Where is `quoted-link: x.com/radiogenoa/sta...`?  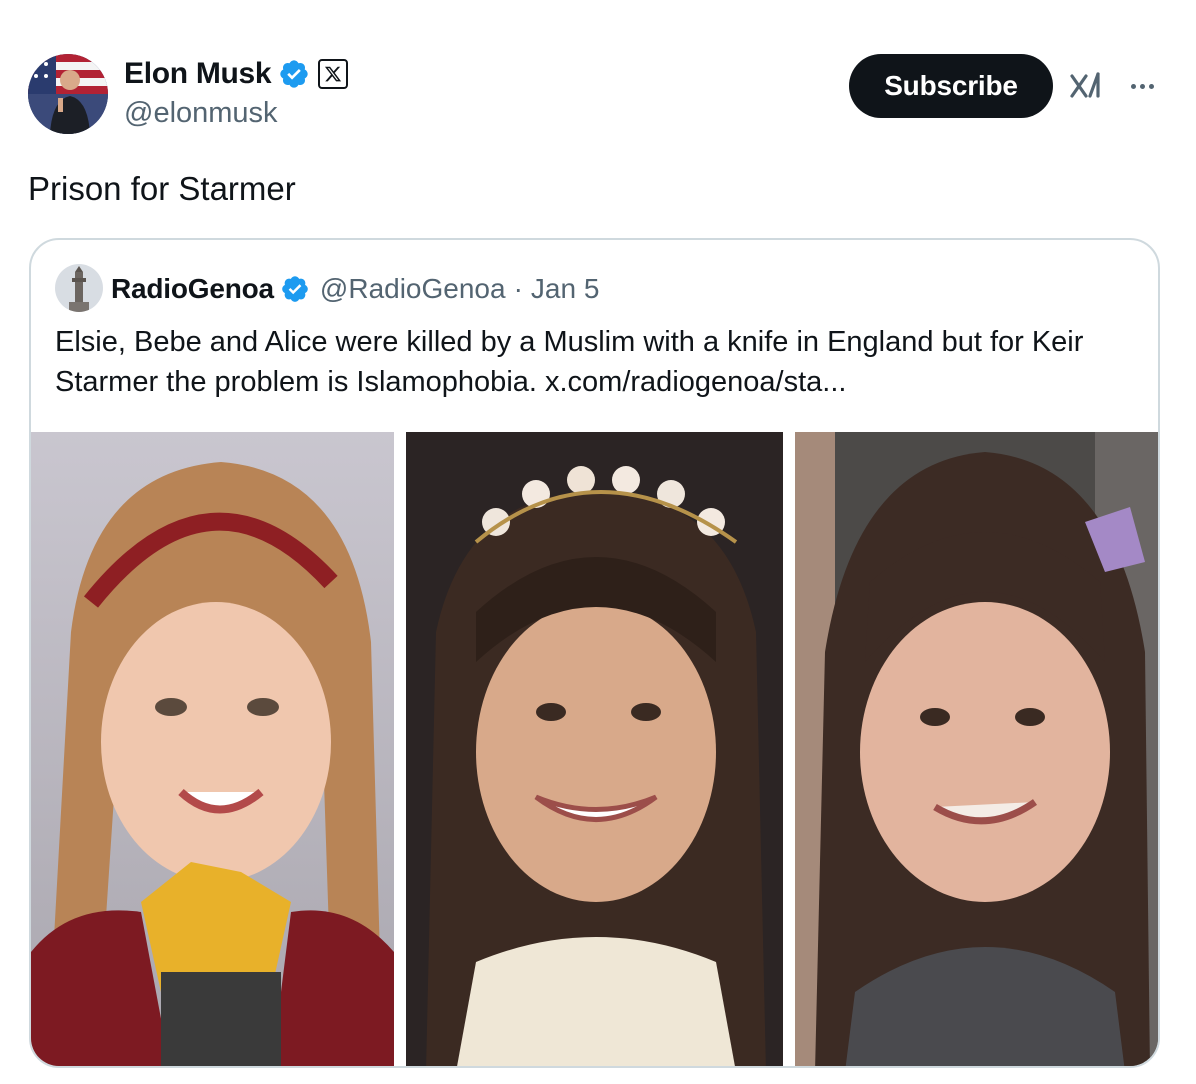 quoted-link: x.com/radiogenoa/sta... is located at coordinates (695, 382).